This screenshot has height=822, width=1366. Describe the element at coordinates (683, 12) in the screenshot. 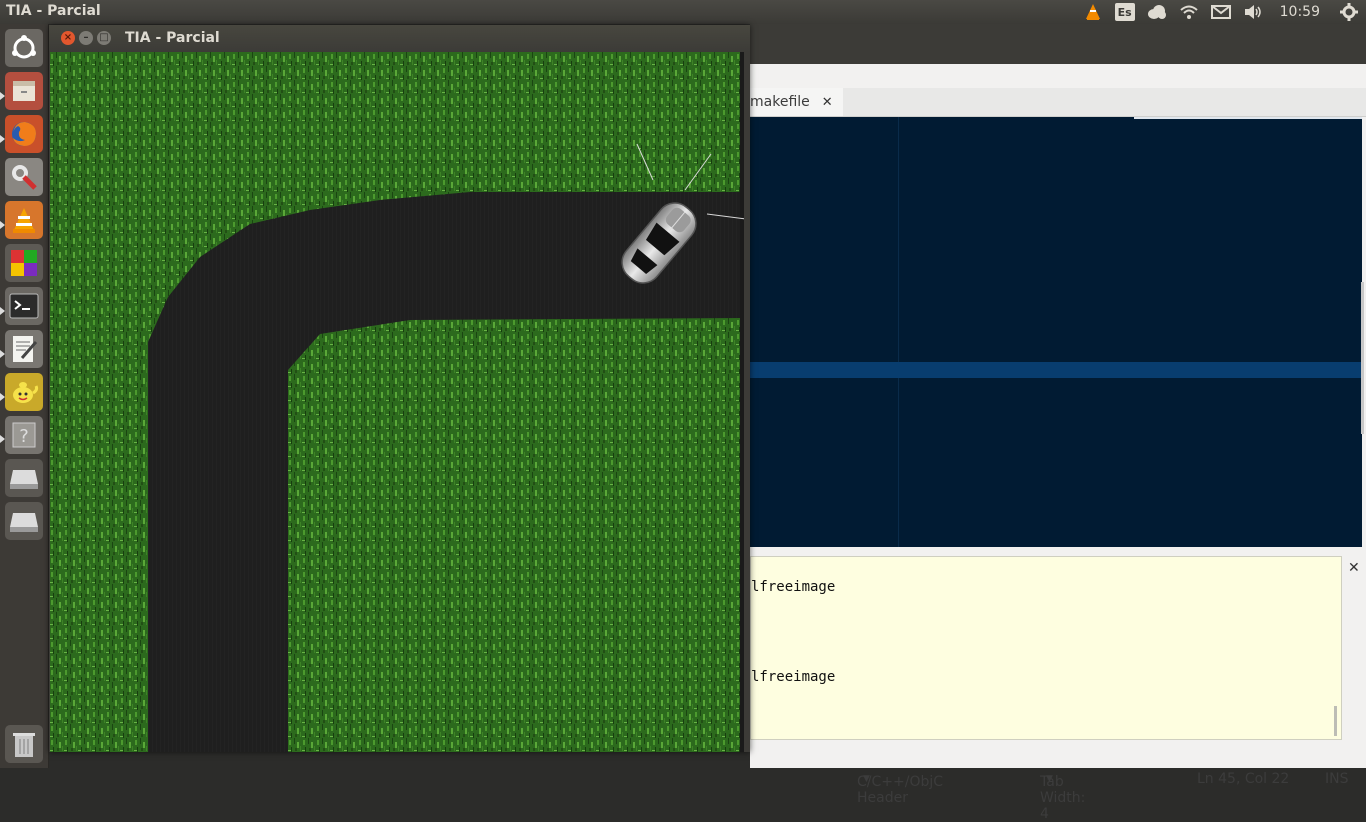

I see `top-panel: TIA - Parcial Es 10:59` at that location.